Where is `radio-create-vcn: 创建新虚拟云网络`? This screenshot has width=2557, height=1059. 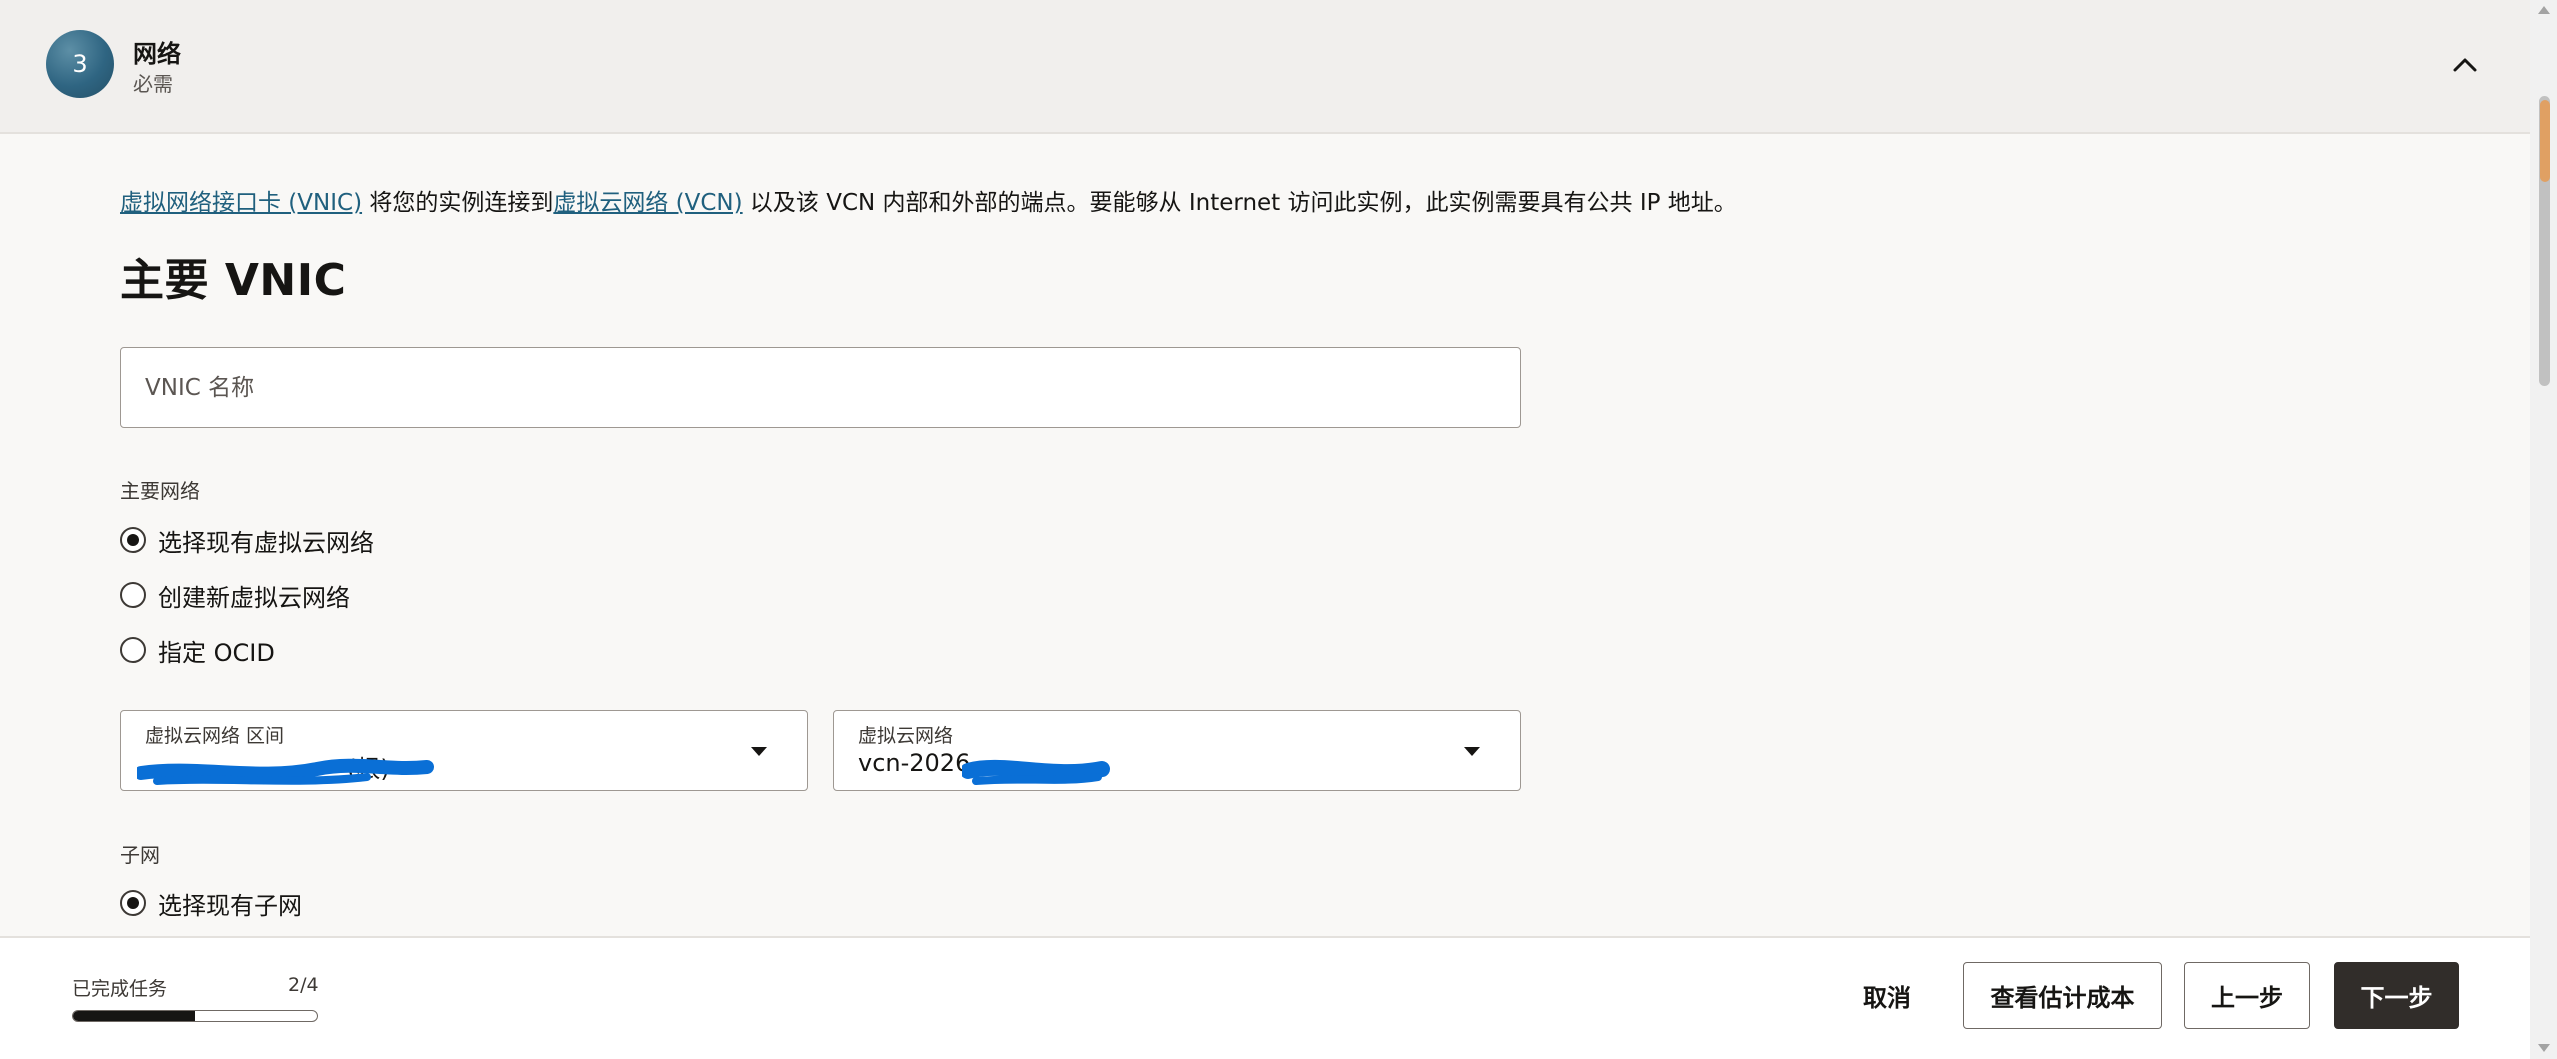
radio-create-vcn: 创建新虚拟云网络 is located at coordinates (235, 595).